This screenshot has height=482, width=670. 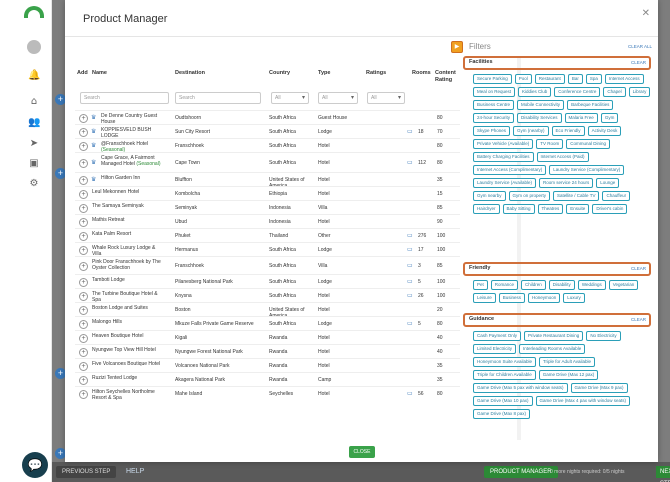 I want to click on filter-chip: Laundry Service (Complimentary), so click(x=587, y=170).